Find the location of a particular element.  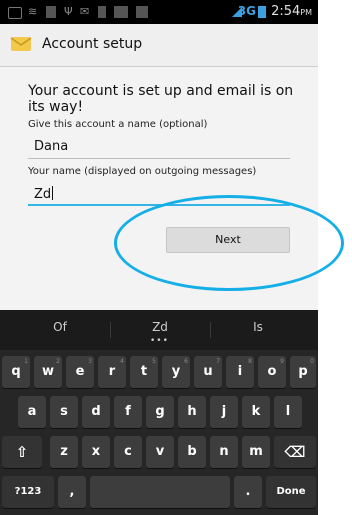

symbols-key: ?123 is located at coordinates (28, 492).